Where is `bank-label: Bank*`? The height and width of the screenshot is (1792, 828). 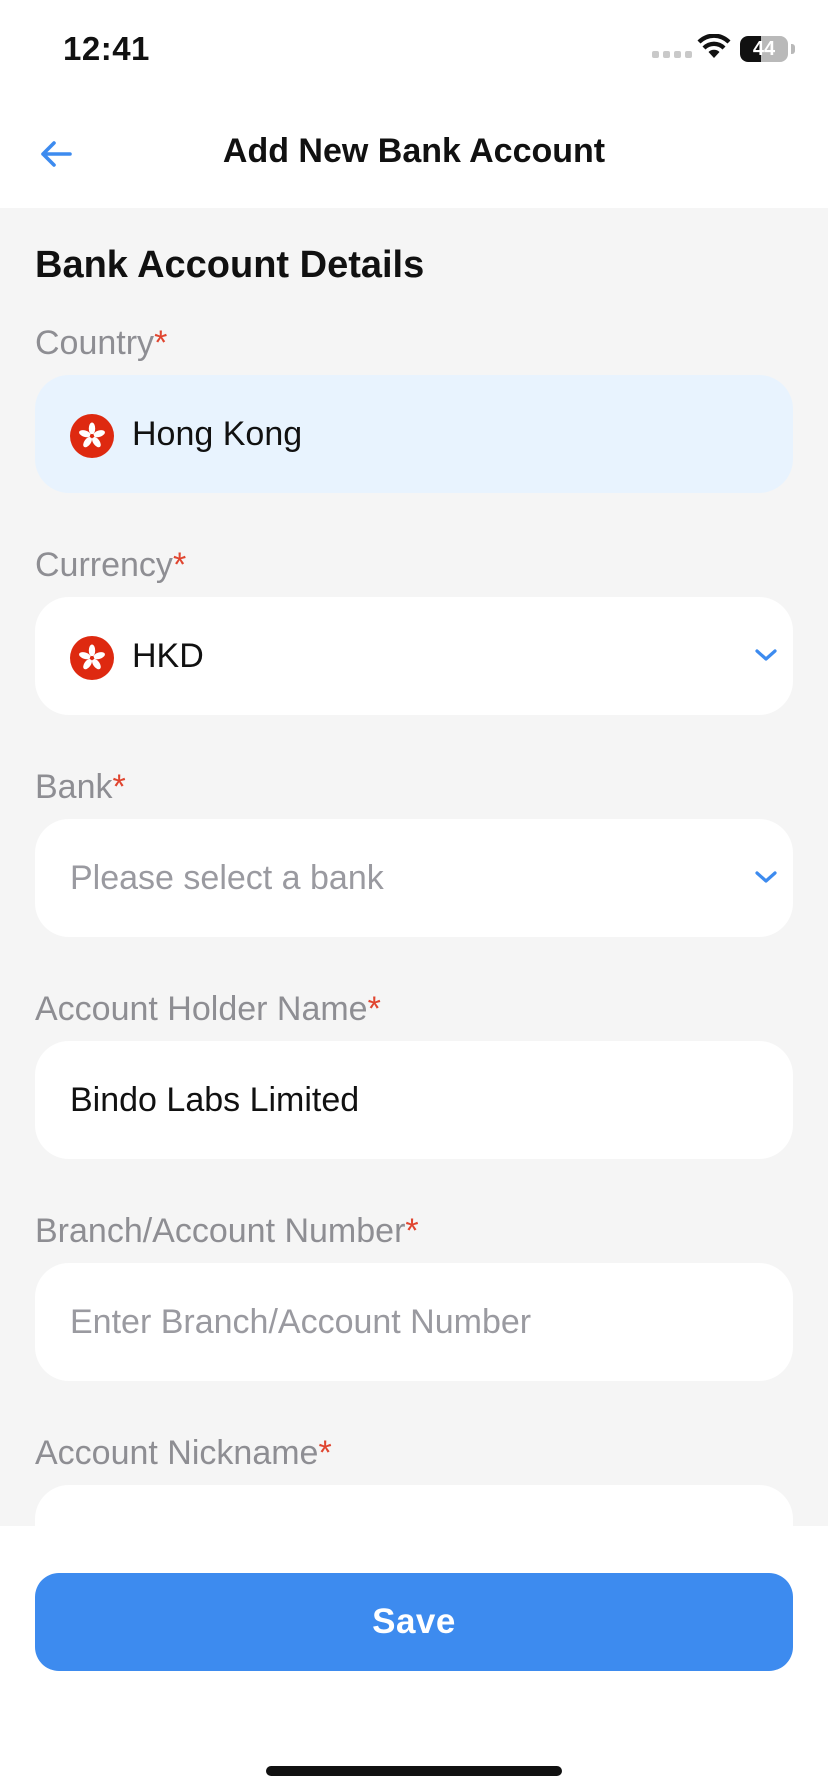
bank-label: Bank* is located at coordinates (80, 787).